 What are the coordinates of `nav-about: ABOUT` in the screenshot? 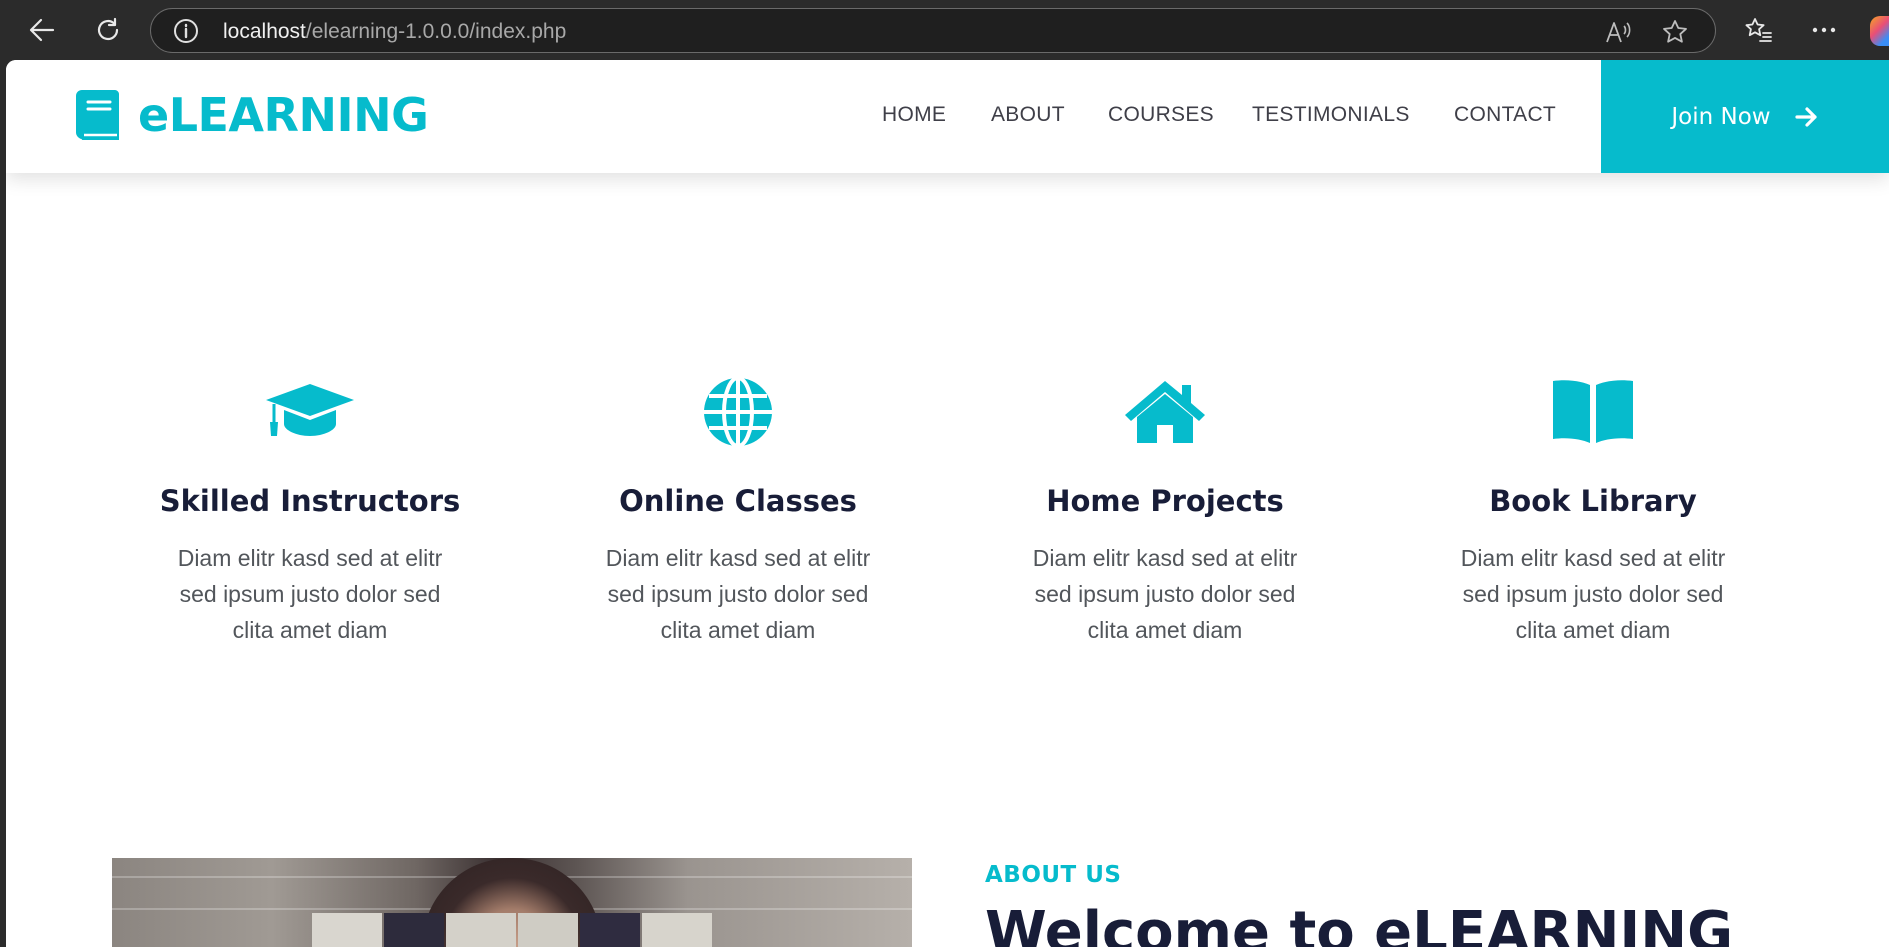 It's located at (1028, 115).